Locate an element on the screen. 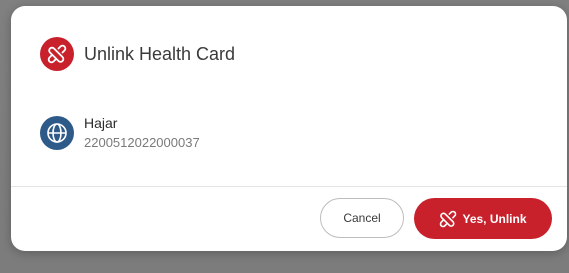 The image size is (569, 273). yes-unlink-button: Yes, Unlink is located at coordinates (483, 218).